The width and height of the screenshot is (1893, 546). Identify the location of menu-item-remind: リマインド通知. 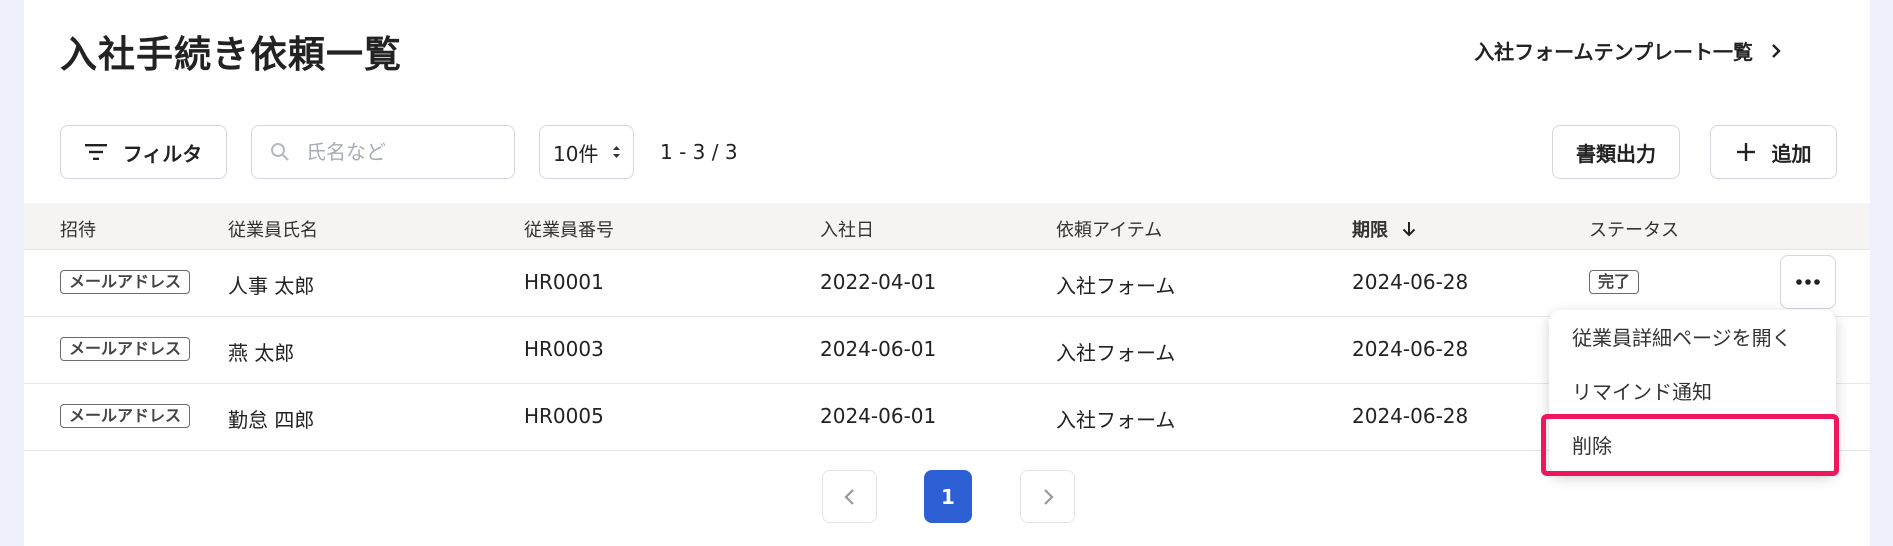
(1642, 390).